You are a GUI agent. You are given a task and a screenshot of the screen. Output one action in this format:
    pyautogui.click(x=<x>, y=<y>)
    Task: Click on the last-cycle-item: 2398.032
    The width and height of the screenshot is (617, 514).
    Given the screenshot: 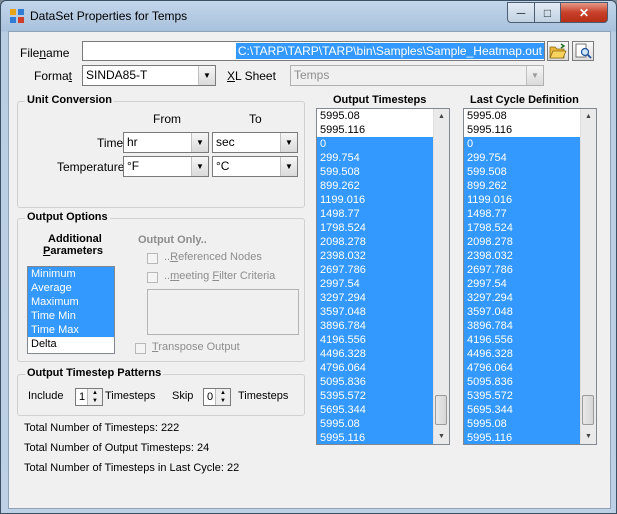 What is the action you would take?
    pyautogui.click(x=522, y=256)
    